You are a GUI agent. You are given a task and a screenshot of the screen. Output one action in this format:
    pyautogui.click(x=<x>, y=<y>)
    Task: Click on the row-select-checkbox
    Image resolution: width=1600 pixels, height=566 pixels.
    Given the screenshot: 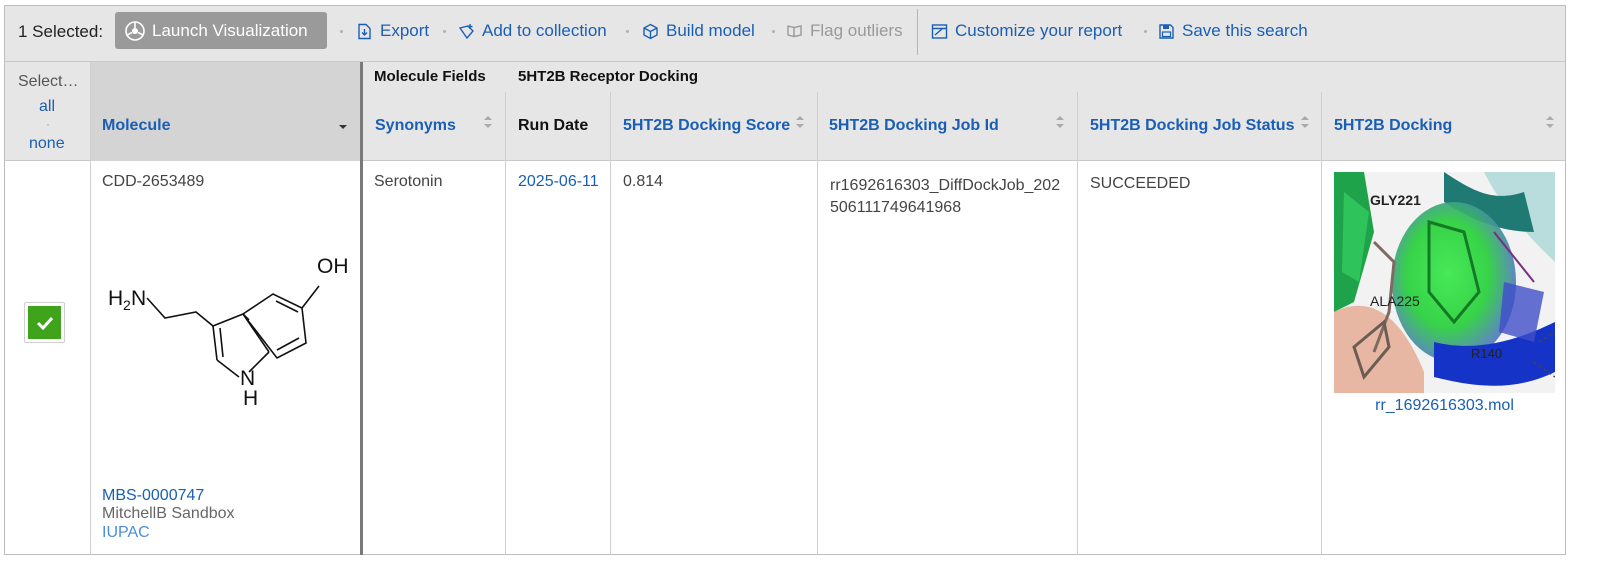 What is the action you would take?
    pyautogui.click(x=44, y=322)
    